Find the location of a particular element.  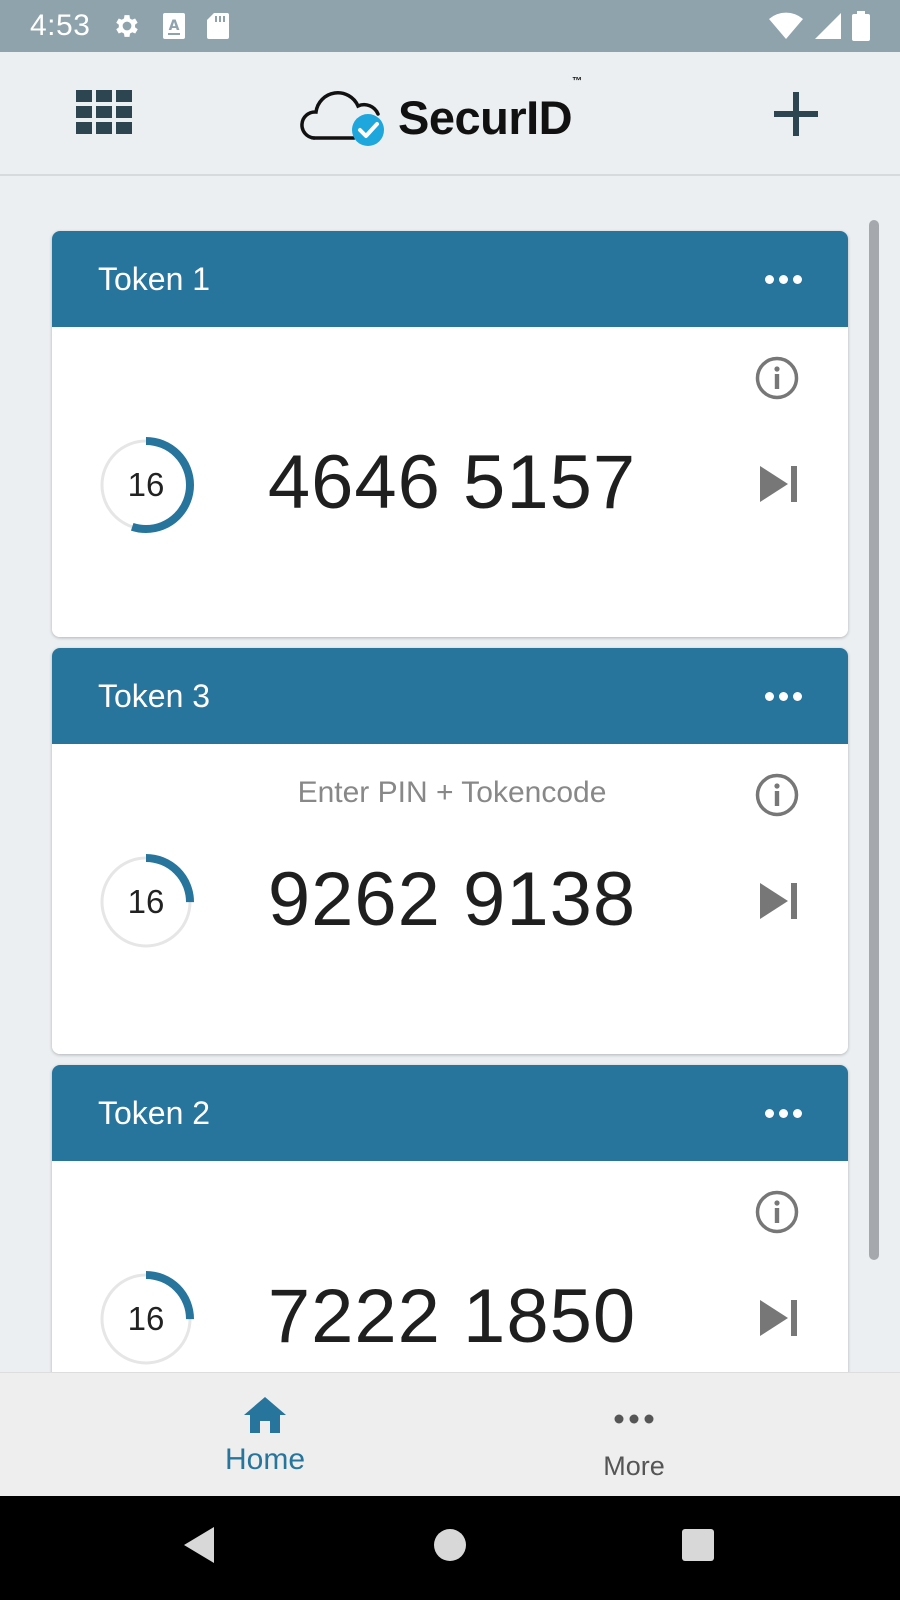

nav-home-label: Home is located at coordinates (265, 1459).